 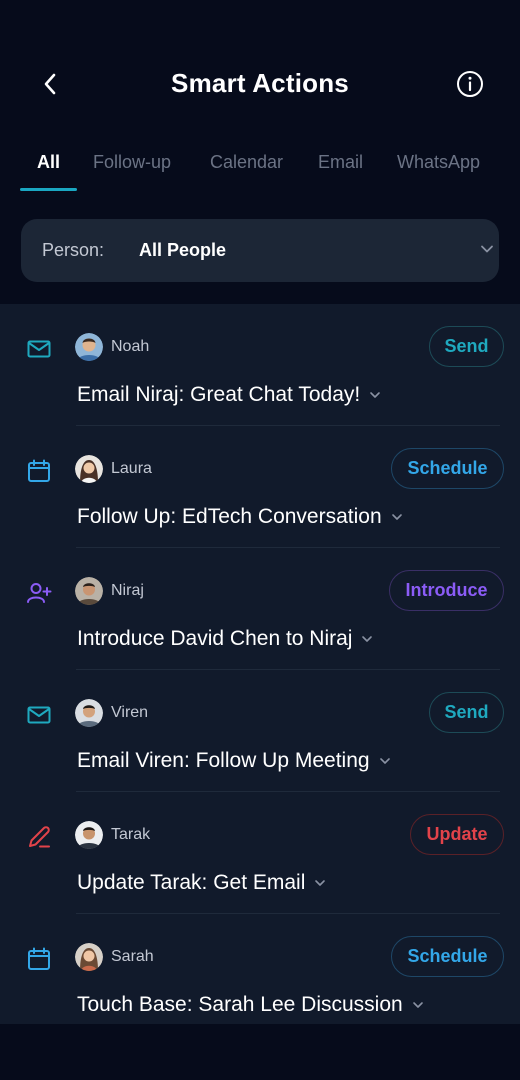 I want to click on tab-follow-up: Follow-up, so click(x=132, y=162).